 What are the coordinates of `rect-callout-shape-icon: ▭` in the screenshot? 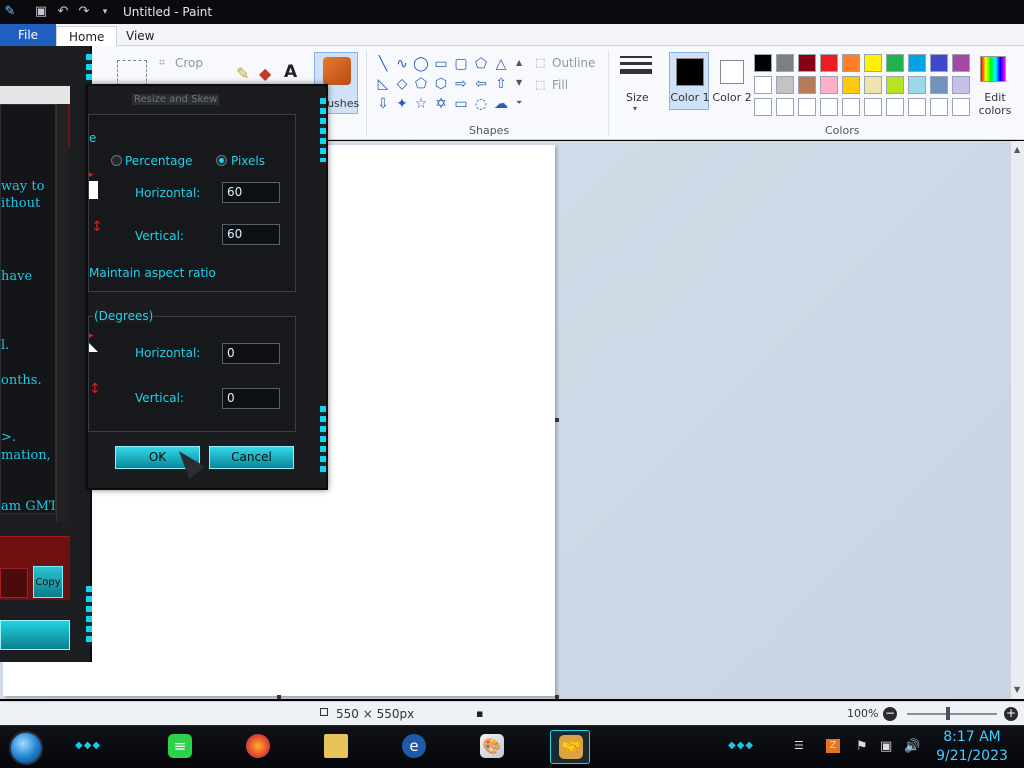 It's located at (461, 104).